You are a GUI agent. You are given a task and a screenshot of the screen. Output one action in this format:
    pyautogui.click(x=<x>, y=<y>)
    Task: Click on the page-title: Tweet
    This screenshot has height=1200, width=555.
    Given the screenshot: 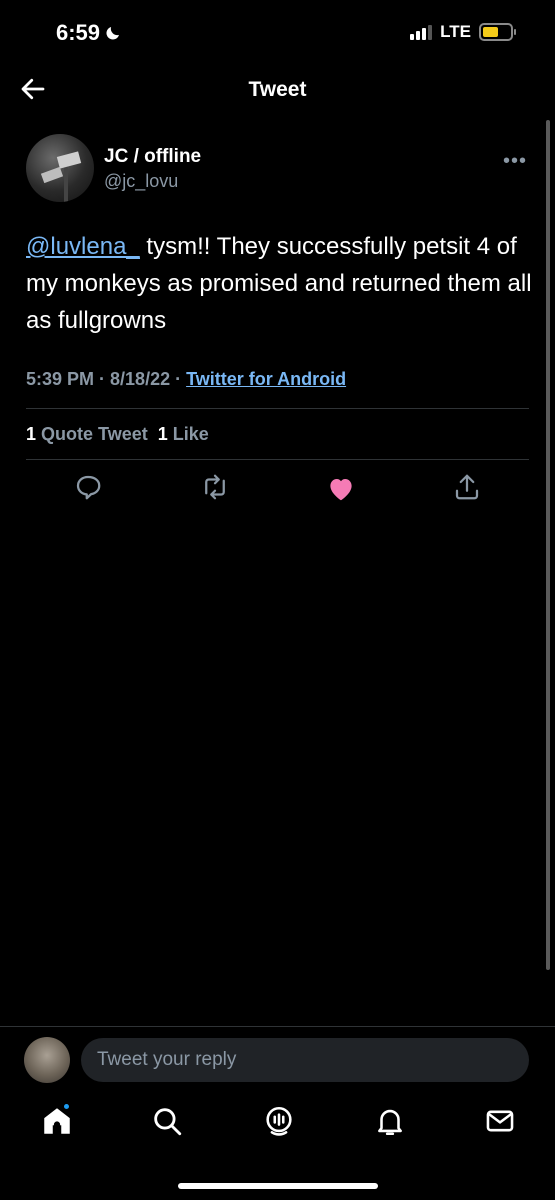 What is the action you would take?
    pyautogui.click(x=277, y=89)
    